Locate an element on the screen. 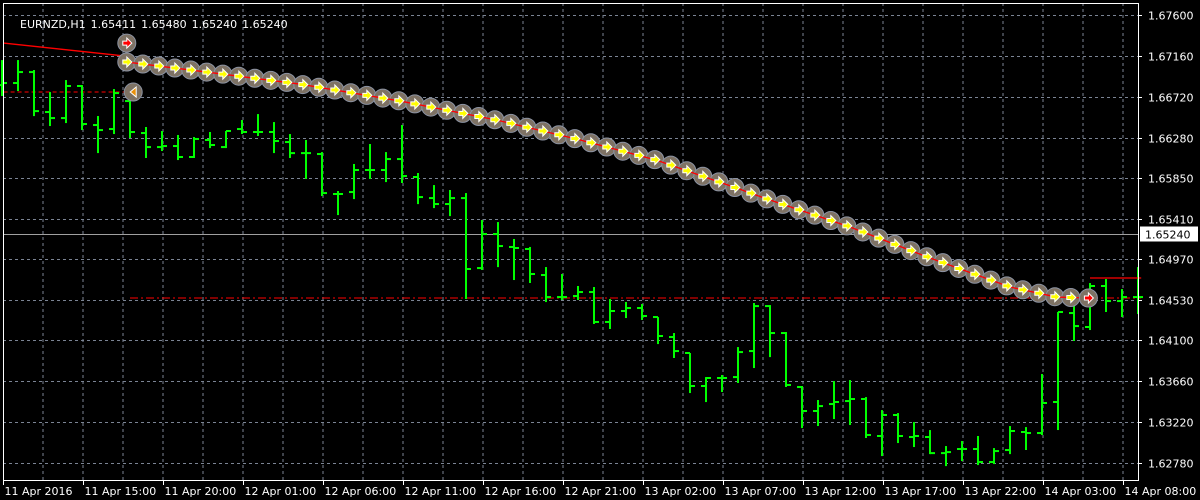 The height and width of the screenshot is (500, 1200). price-axis-label: 1.67160 is located at coordinates (1171, 57).